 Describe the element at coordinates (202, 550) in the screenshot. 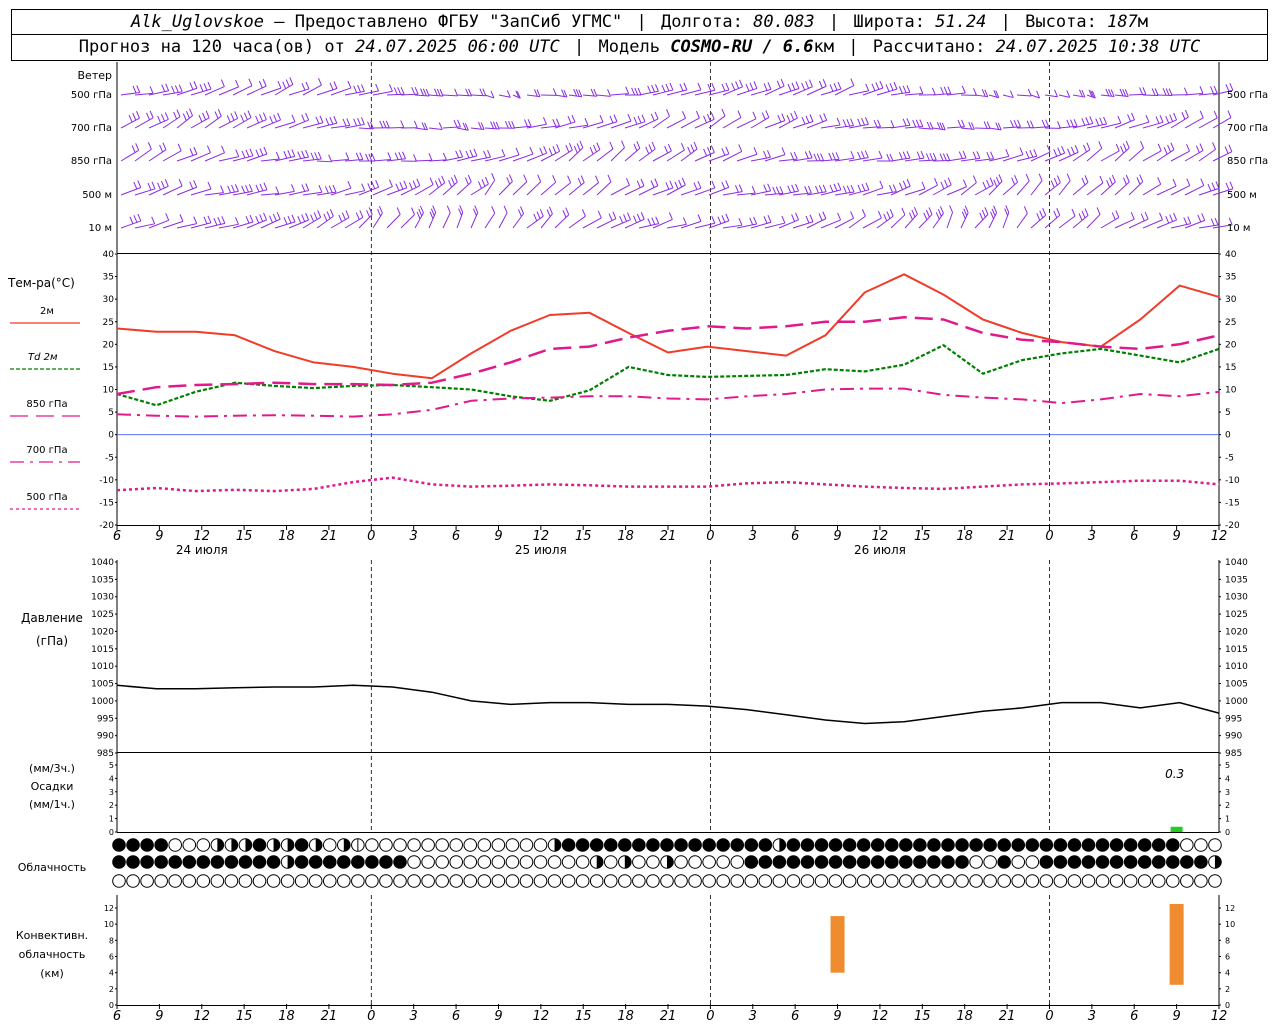

I see `day-label: 24 июля` at that location.